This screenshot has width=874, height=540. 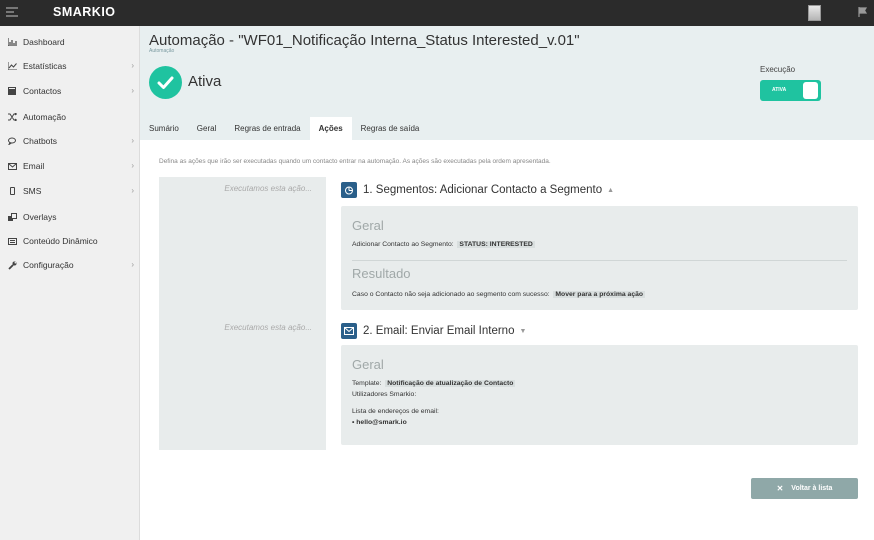 What do you see at coordinates (12, 66) in the screenshot?
I see `chart-icon` at bounding box center [12, 66].